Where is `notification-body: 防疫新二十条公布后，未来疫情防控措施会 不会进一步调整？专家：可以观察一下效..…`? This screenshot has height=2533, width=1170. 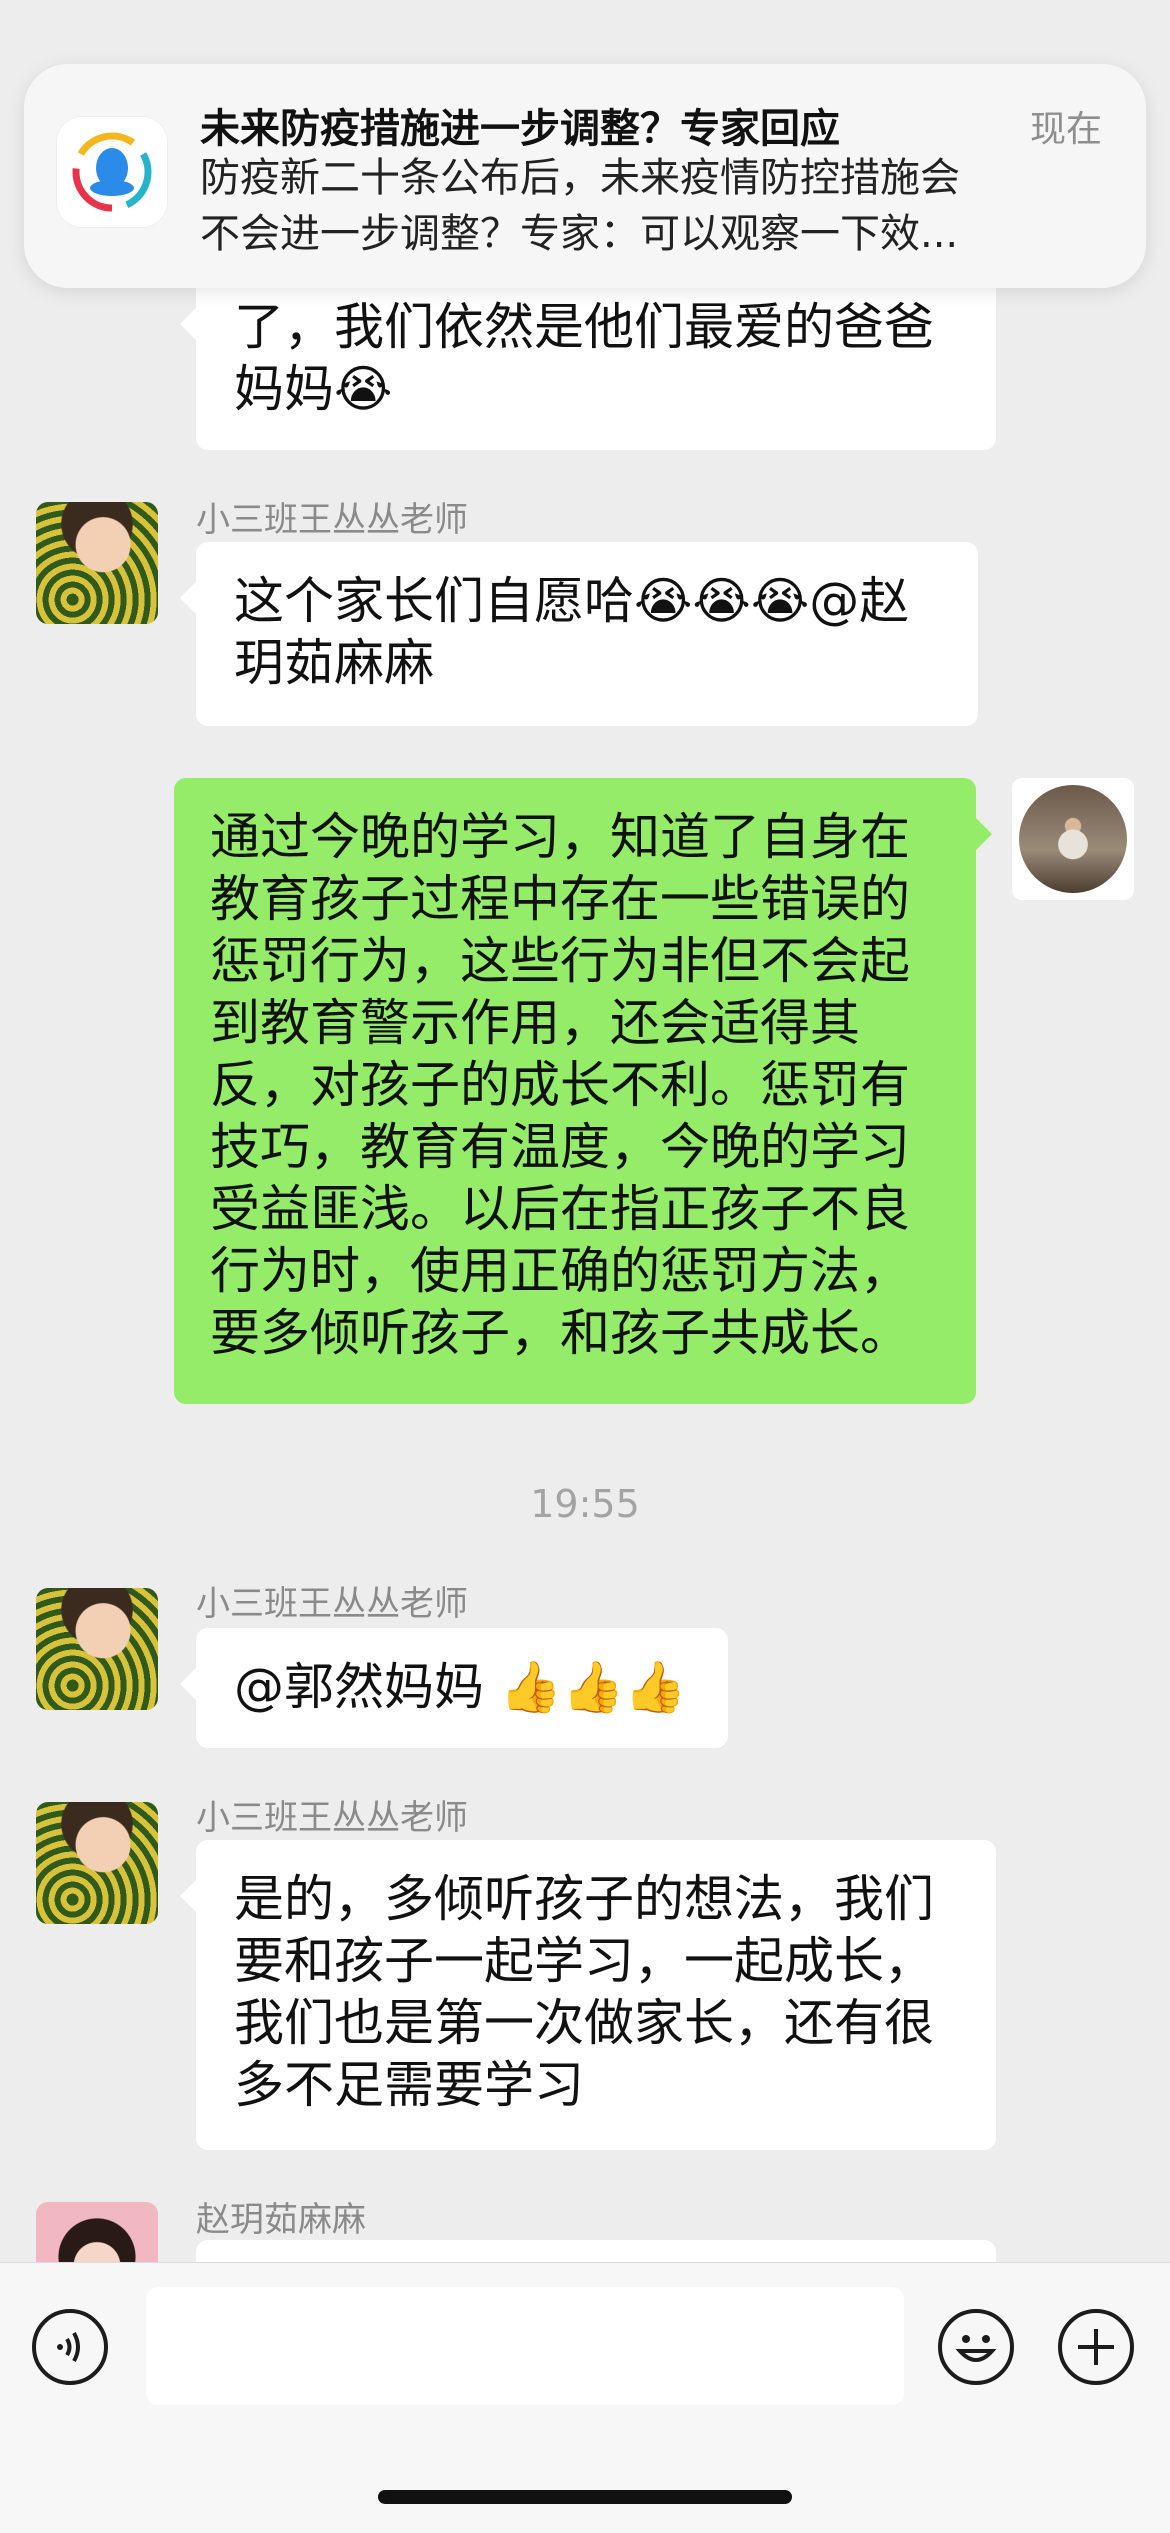 notification-body: 防疫新二十条公布后，未来疫情防控措施会 不会进一步调整？专家：可以观察一下效..… is located at coordinates (650, 206).